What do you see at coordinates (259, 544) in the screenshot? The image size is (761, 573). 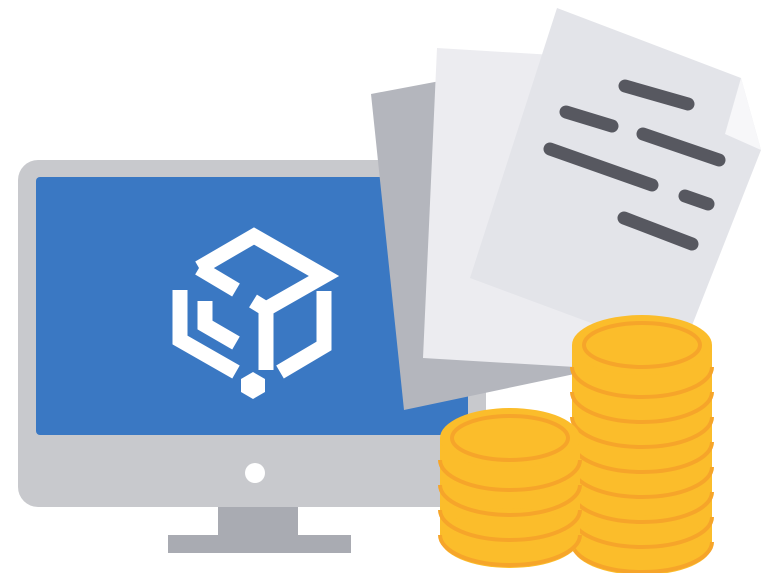 I see `monitor-stand-base` at bounding box center [259, 544].